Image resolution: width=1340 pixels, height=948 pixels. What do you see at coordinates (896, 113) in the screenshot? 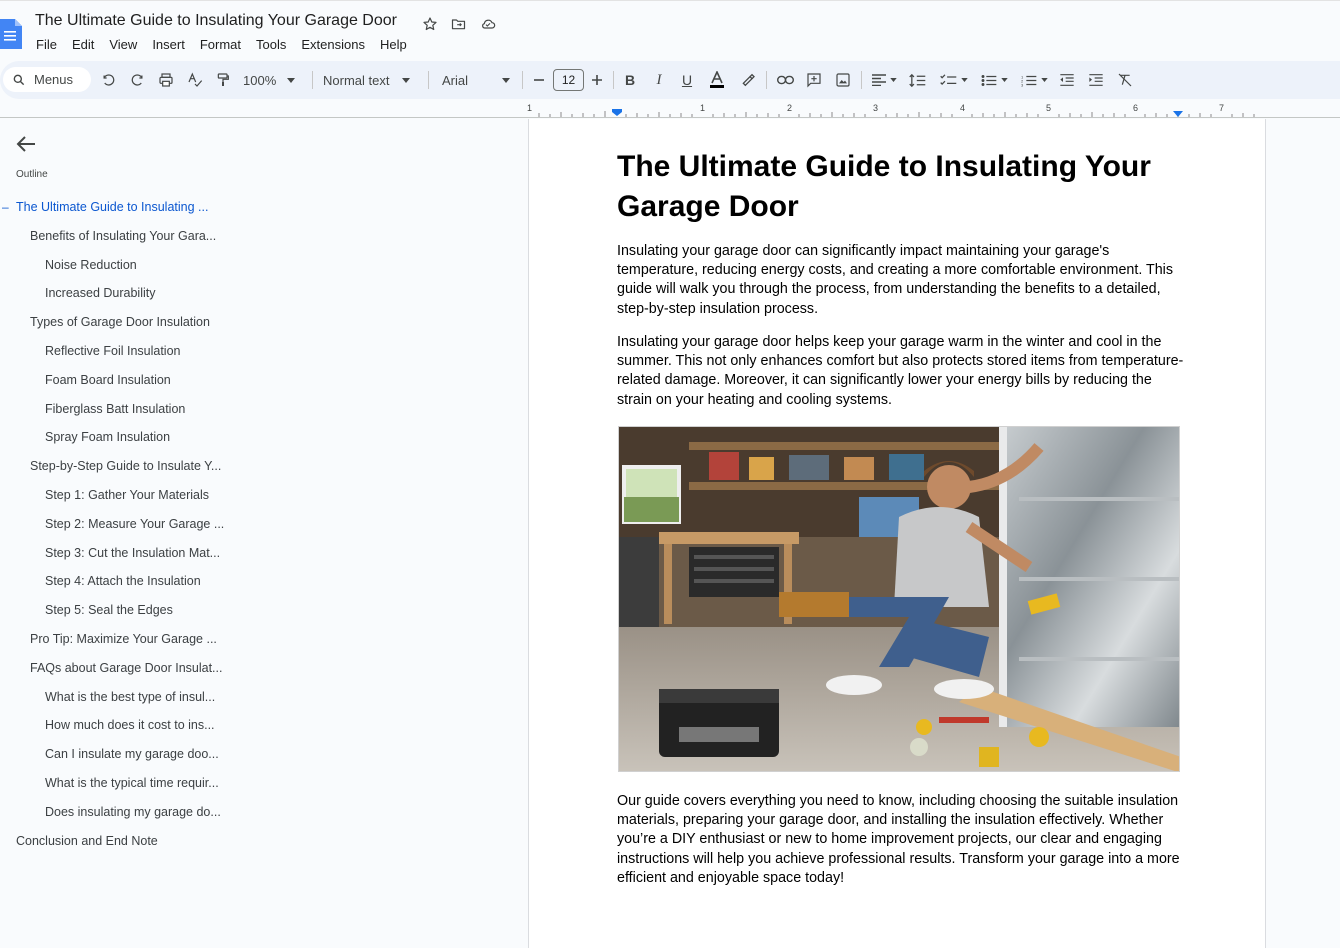
I see `ruler-ticks` at bounding box center [896, 113].